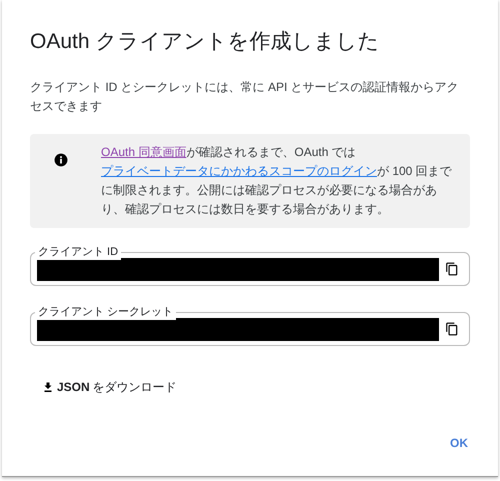 This screenshot has height=481, width=500. Describe the element at coordinates (239, 171) in the screenshot. I see `notice-link: プライベートデータにかかわるスコープのログイン` at that location.